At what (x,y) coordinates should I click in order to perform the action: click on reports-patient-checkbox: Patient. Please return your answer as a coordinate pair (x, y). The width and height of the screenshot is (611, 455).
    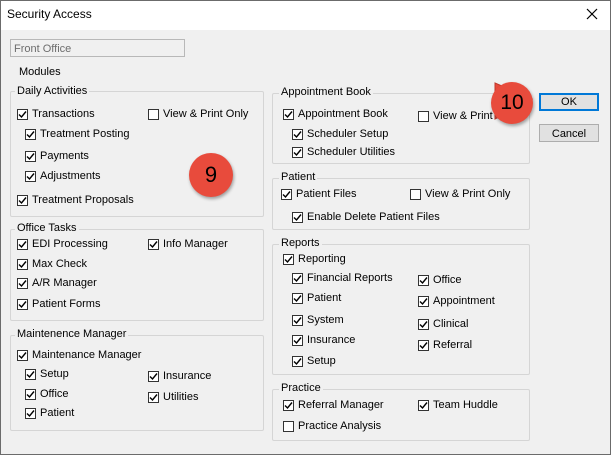
    Looking at the image, I should click on (316, 298).